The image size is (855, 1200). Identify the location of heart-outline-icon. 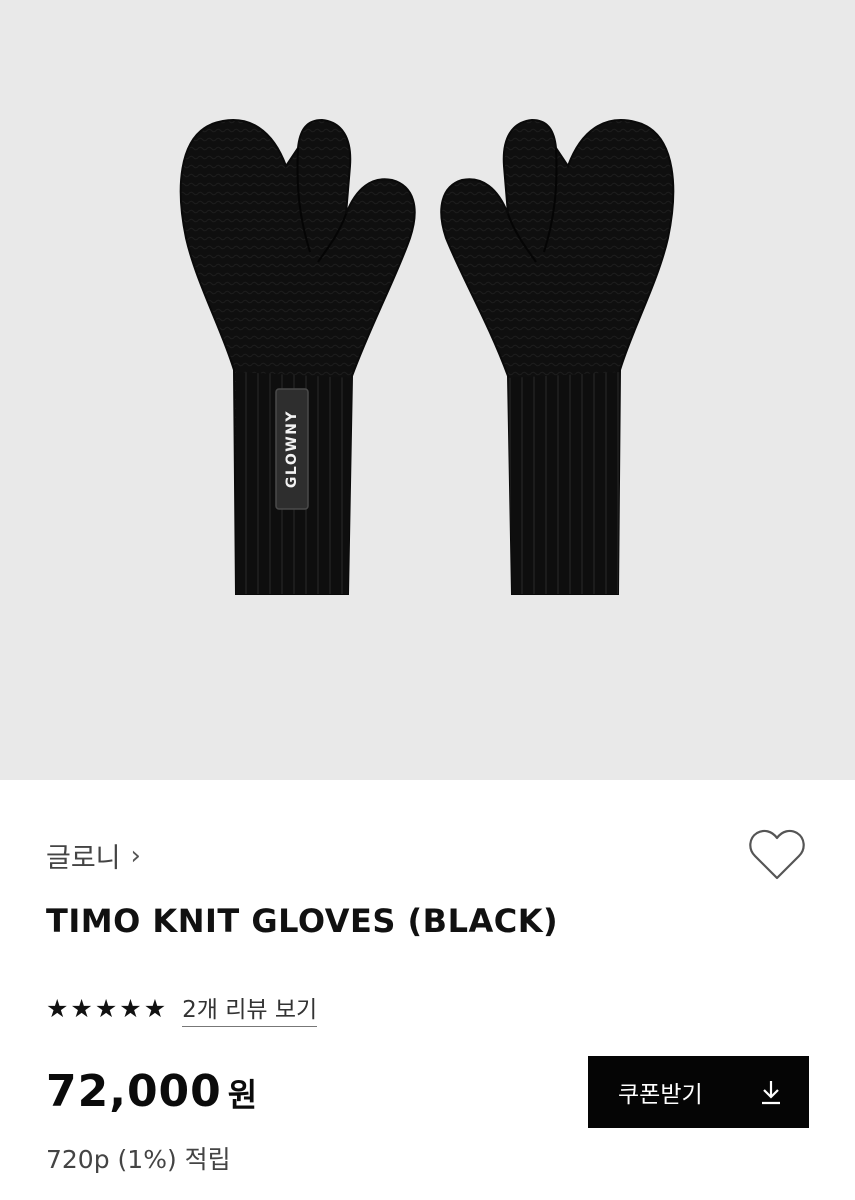
(777, 854).